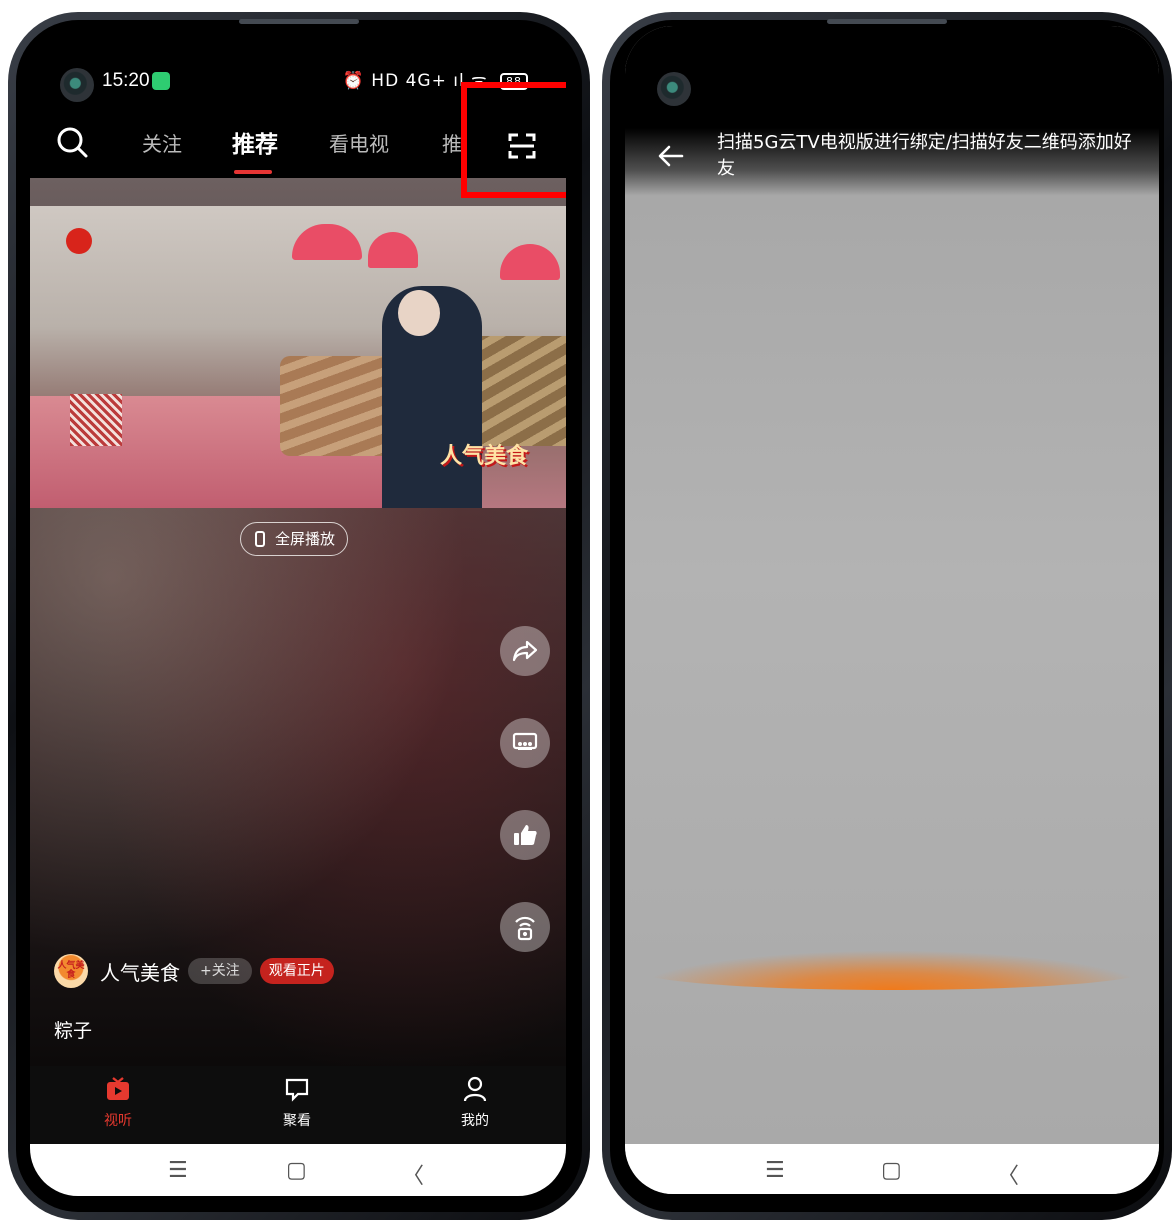  What do you see at coordinates (298, 357) in the screenshot?
I see `video-player: 人气美食` at bounding box center [298, 357].